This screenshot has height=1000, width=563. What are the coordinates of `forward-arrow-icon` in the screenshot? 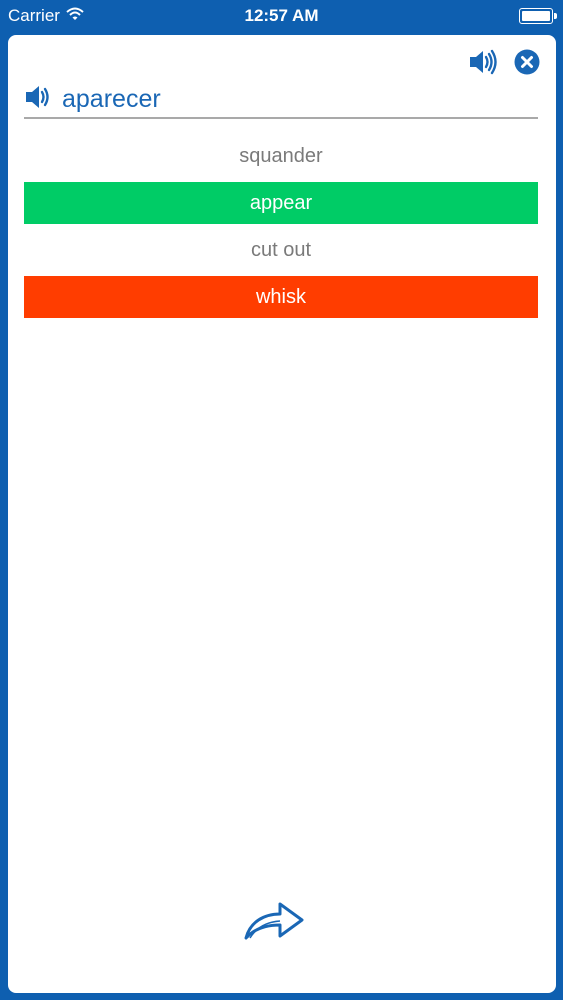 It's located at (274, 920).